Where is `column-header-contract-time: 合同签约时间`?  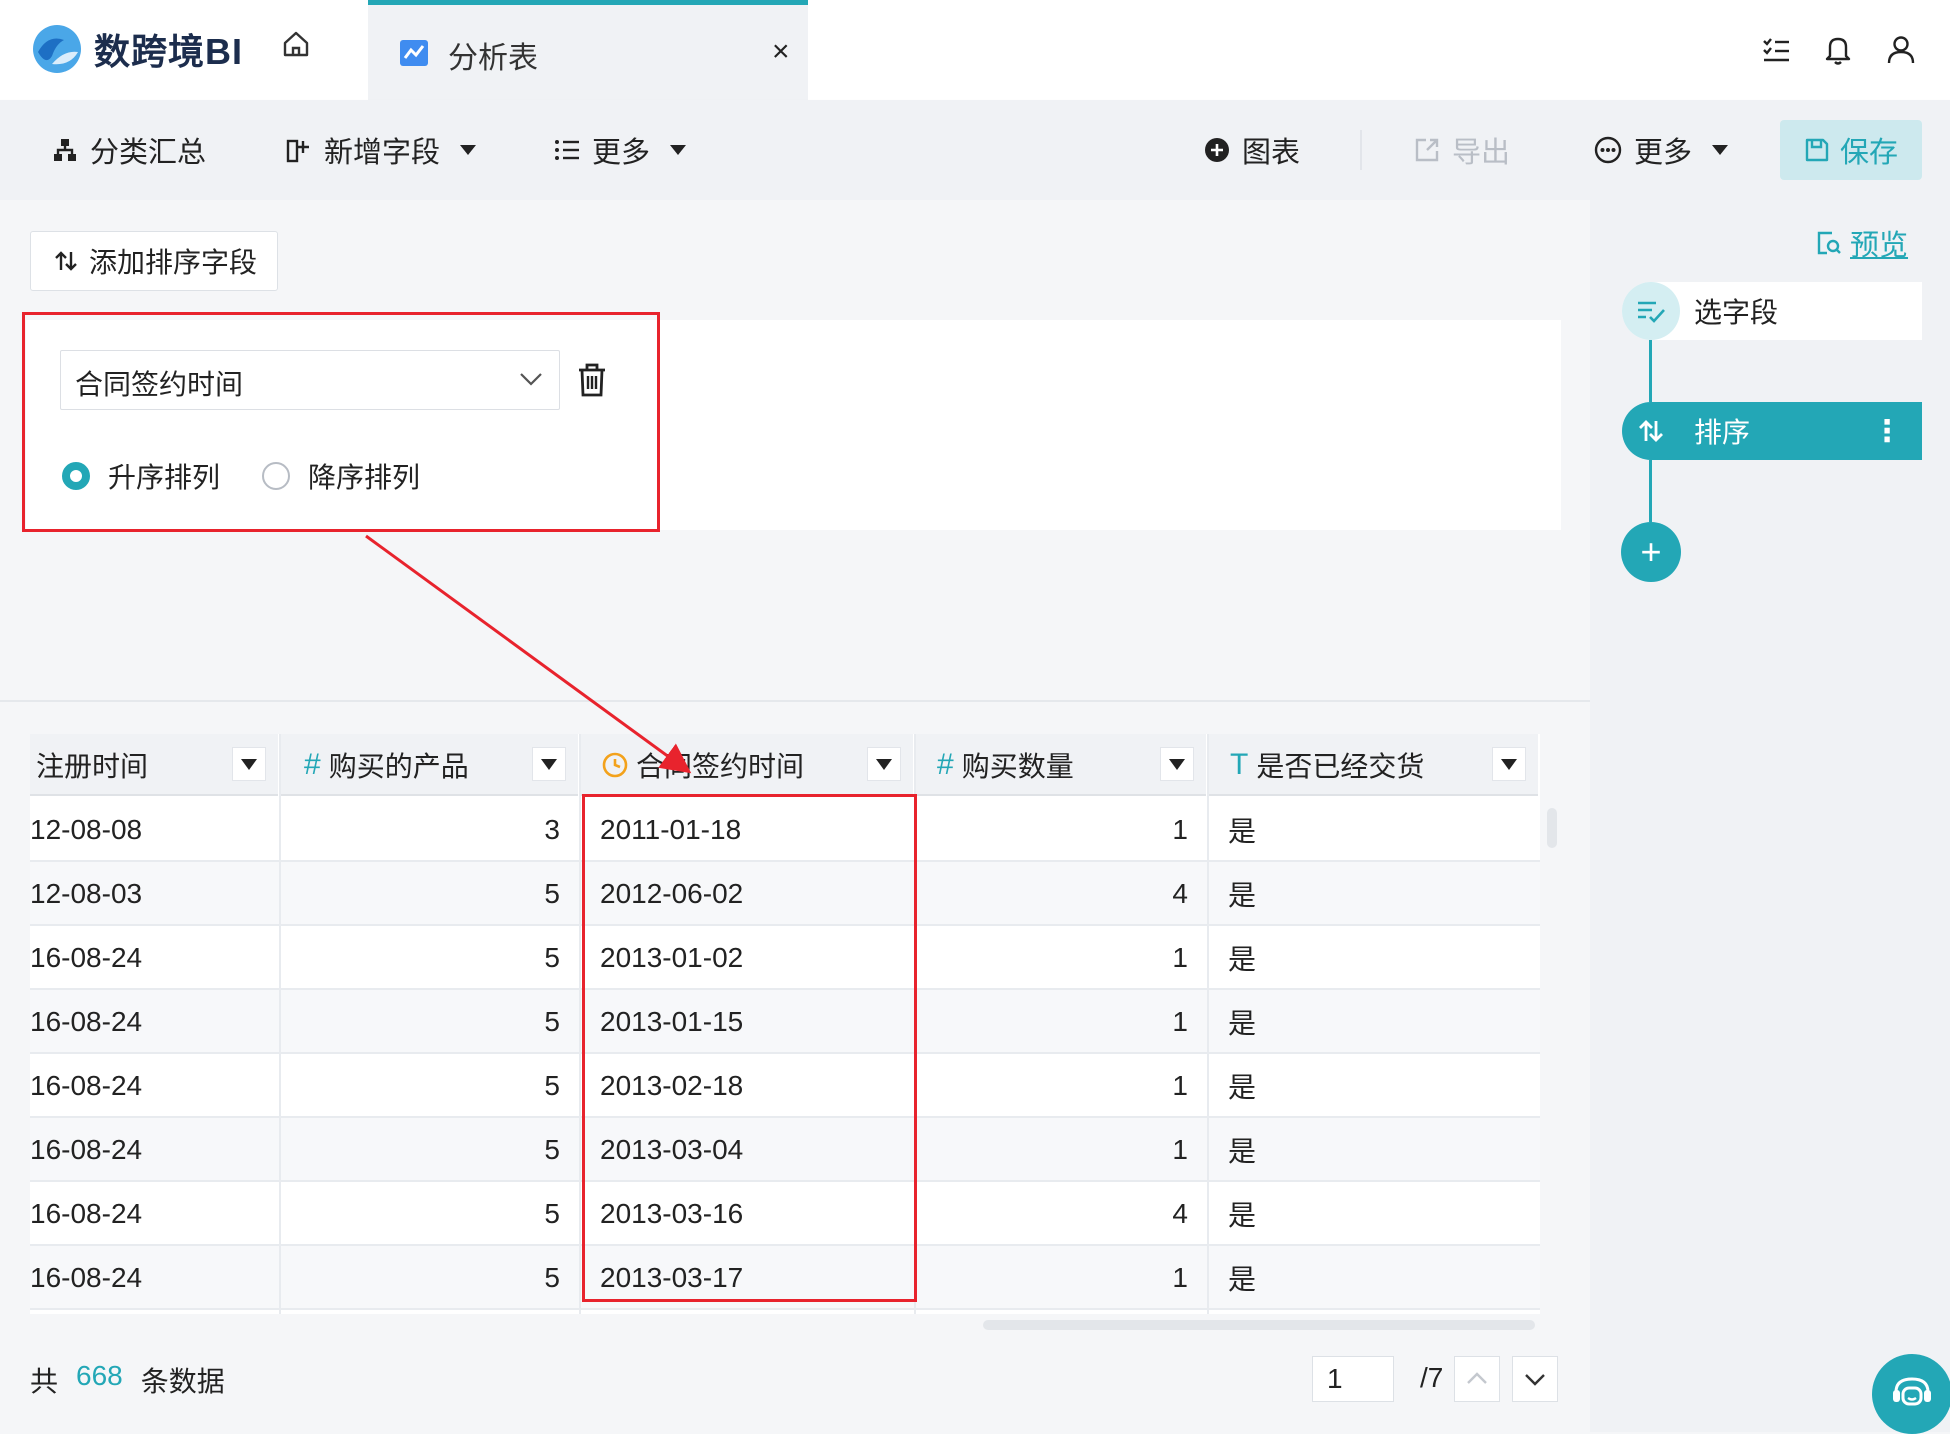
column-header-contract-time: 合同签约时间 is located at coordinates (747, 765).